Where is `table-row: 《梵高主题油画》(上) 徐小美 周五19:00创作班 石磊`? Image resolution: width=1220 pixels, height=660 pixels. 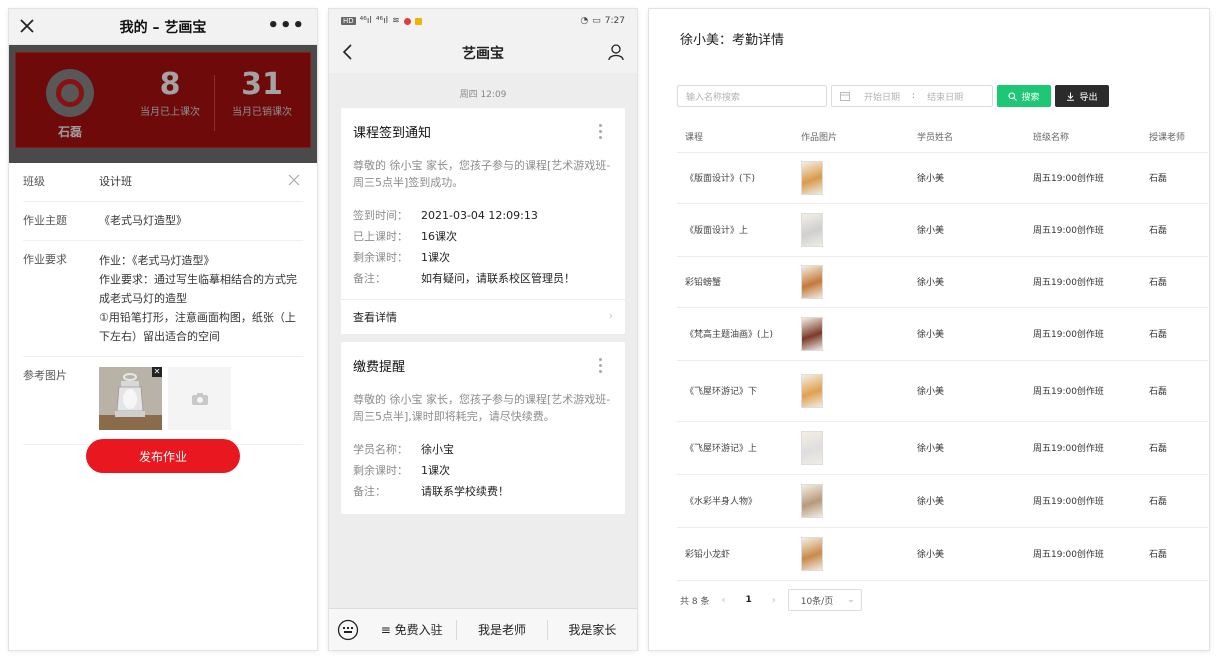
table-row: 《梵高主题油画》(上) 徐小美 周五19:00创作班 石磊 is located at coordinates (942, 334).